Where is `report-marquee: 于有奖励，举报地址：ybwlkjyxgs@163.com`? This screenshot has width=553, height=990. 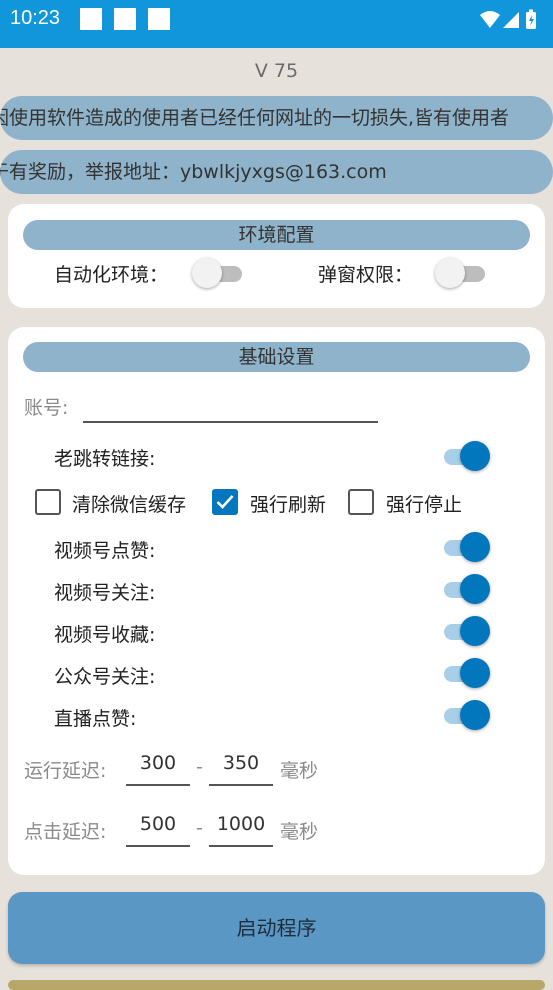
report-marquee: 于有奖励，举报地址：ybwlkjyxgs@163.com is located at coordinates (276, 172).